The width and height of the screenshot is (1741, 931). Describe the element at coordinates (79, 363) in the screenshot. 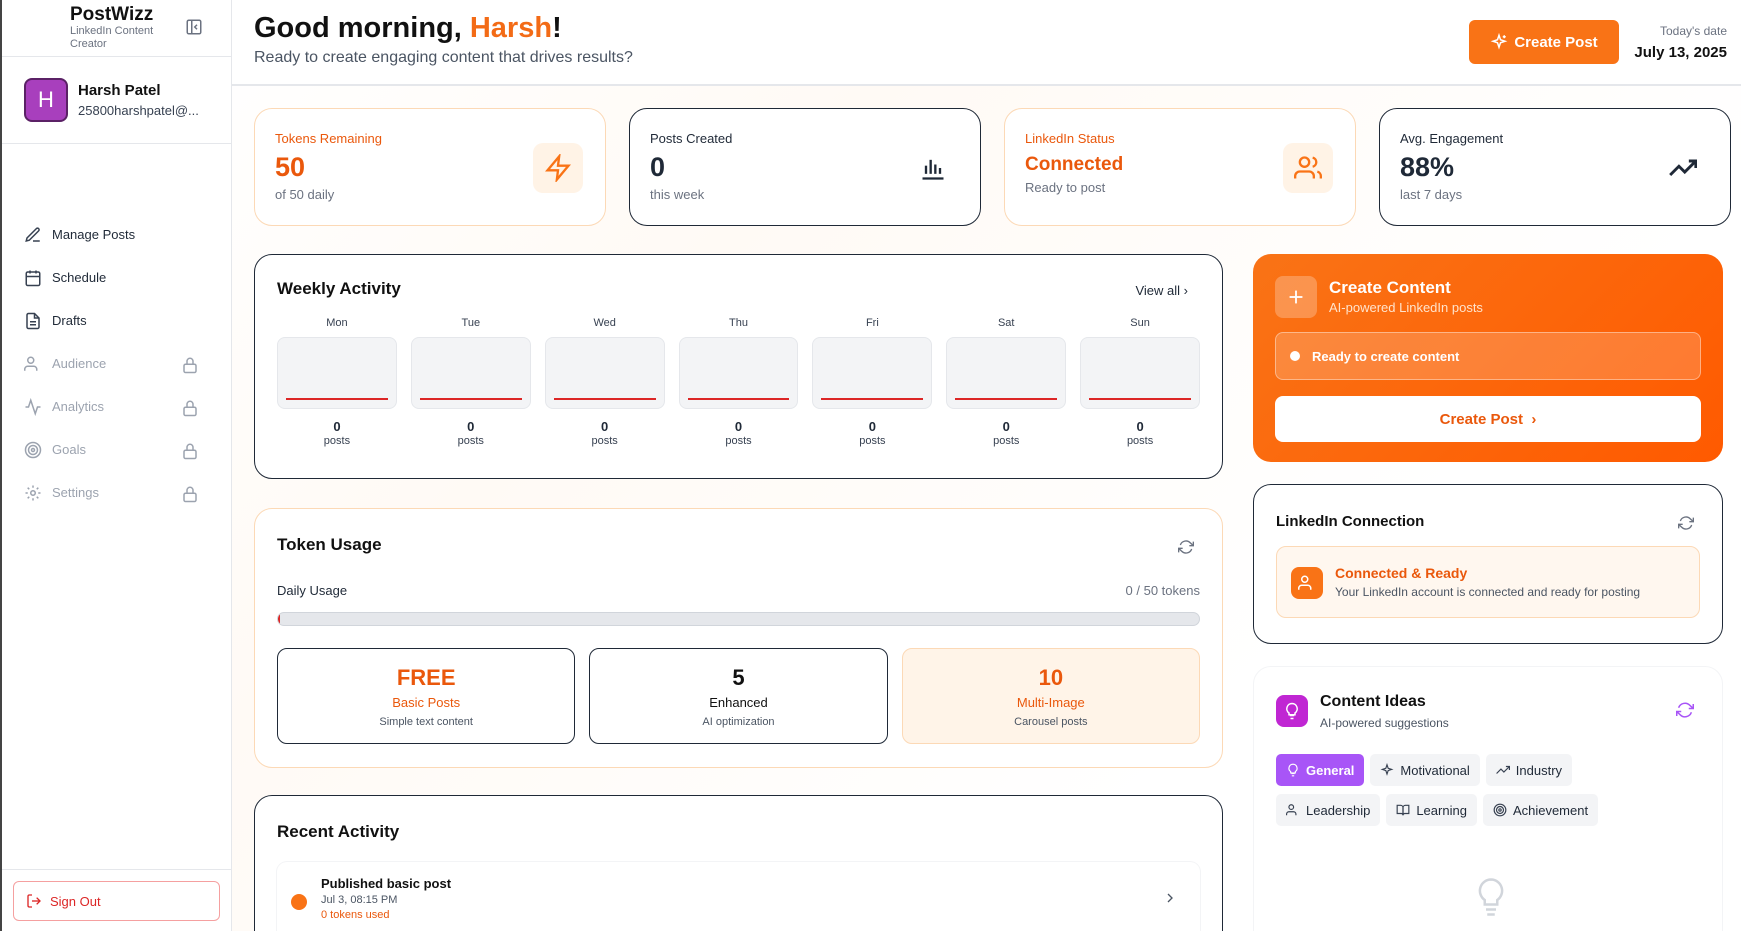

I see `sidebar-item-label: Audience` at that location.